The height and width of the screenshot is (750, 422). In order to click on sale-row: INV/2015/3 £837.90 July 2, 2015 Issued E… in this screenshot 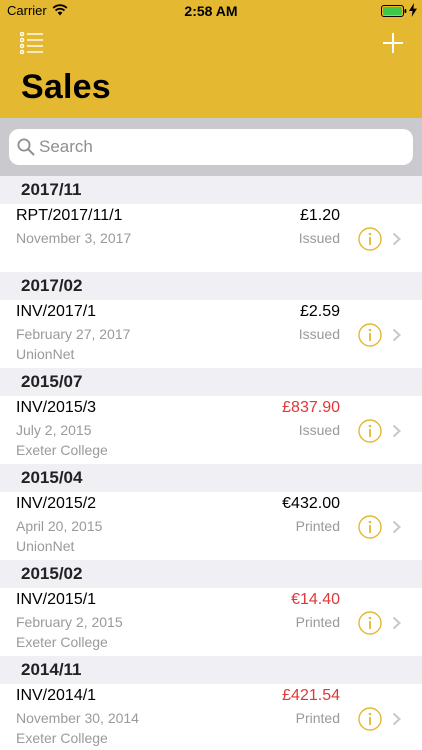, I will do `click(211, 430)`.